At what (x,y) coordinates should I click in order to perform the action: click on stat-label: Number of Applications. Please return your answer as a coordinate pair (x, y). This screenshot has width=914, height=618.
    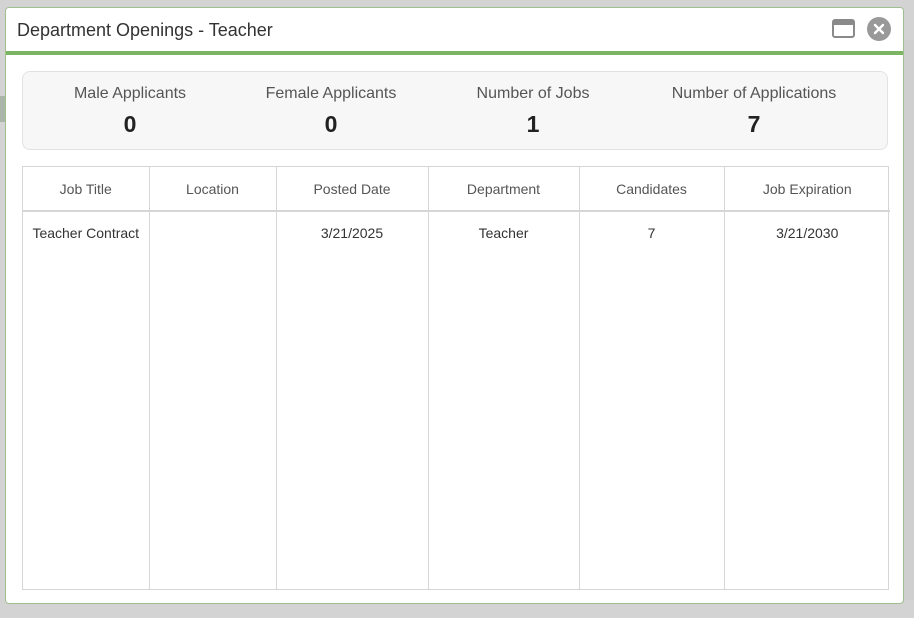
    Looking at the image, I should click on (754, 93).